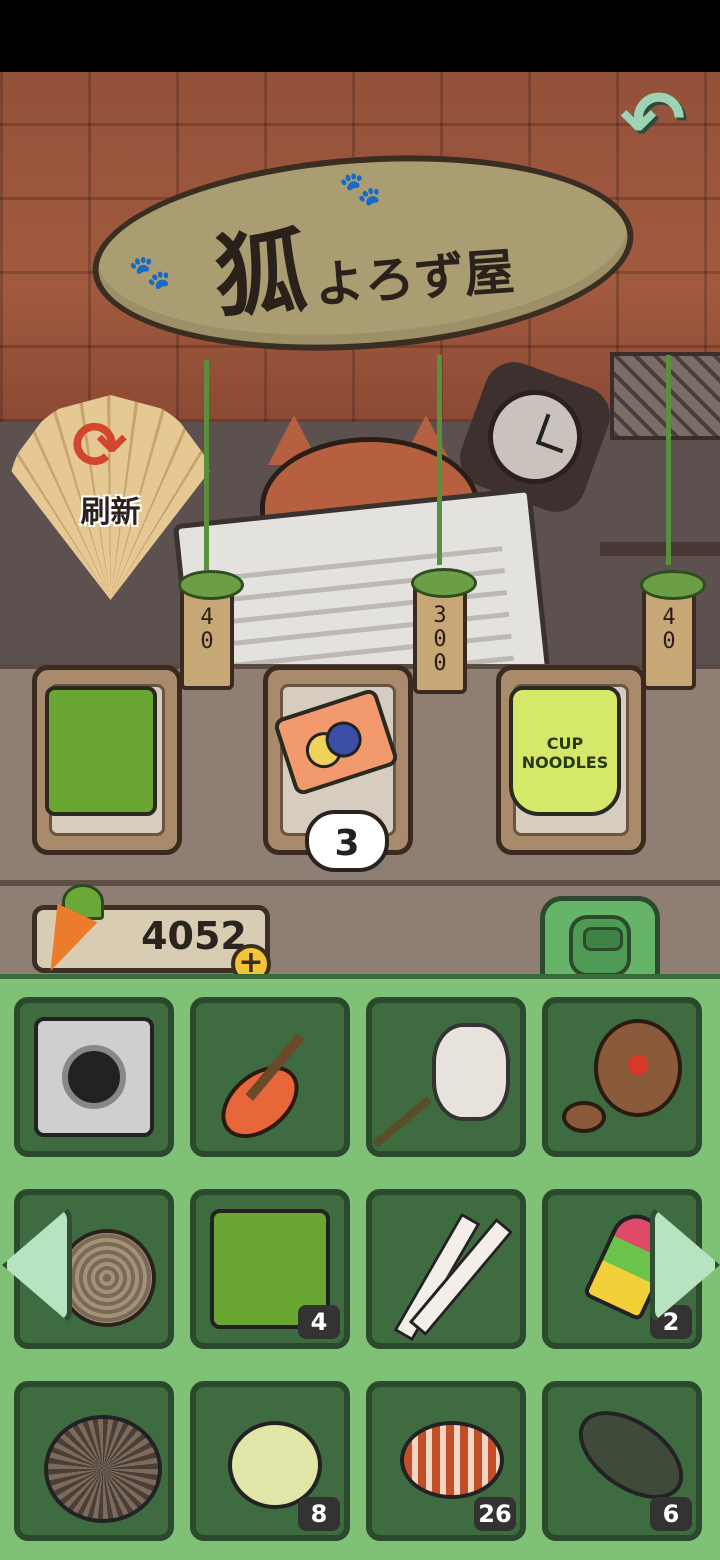 The image size is (720, 1560). Describe the element at coordinates (360, 36) in the screenshot. I see `status-bar` at that location.